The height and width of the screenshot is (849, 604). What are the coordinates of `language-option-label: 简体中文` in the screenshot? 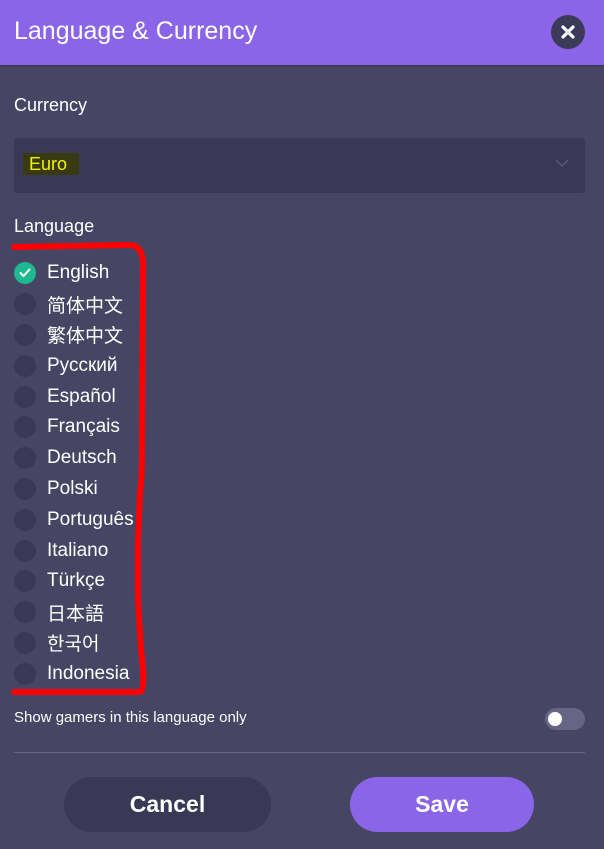 It's located at (85, 306).